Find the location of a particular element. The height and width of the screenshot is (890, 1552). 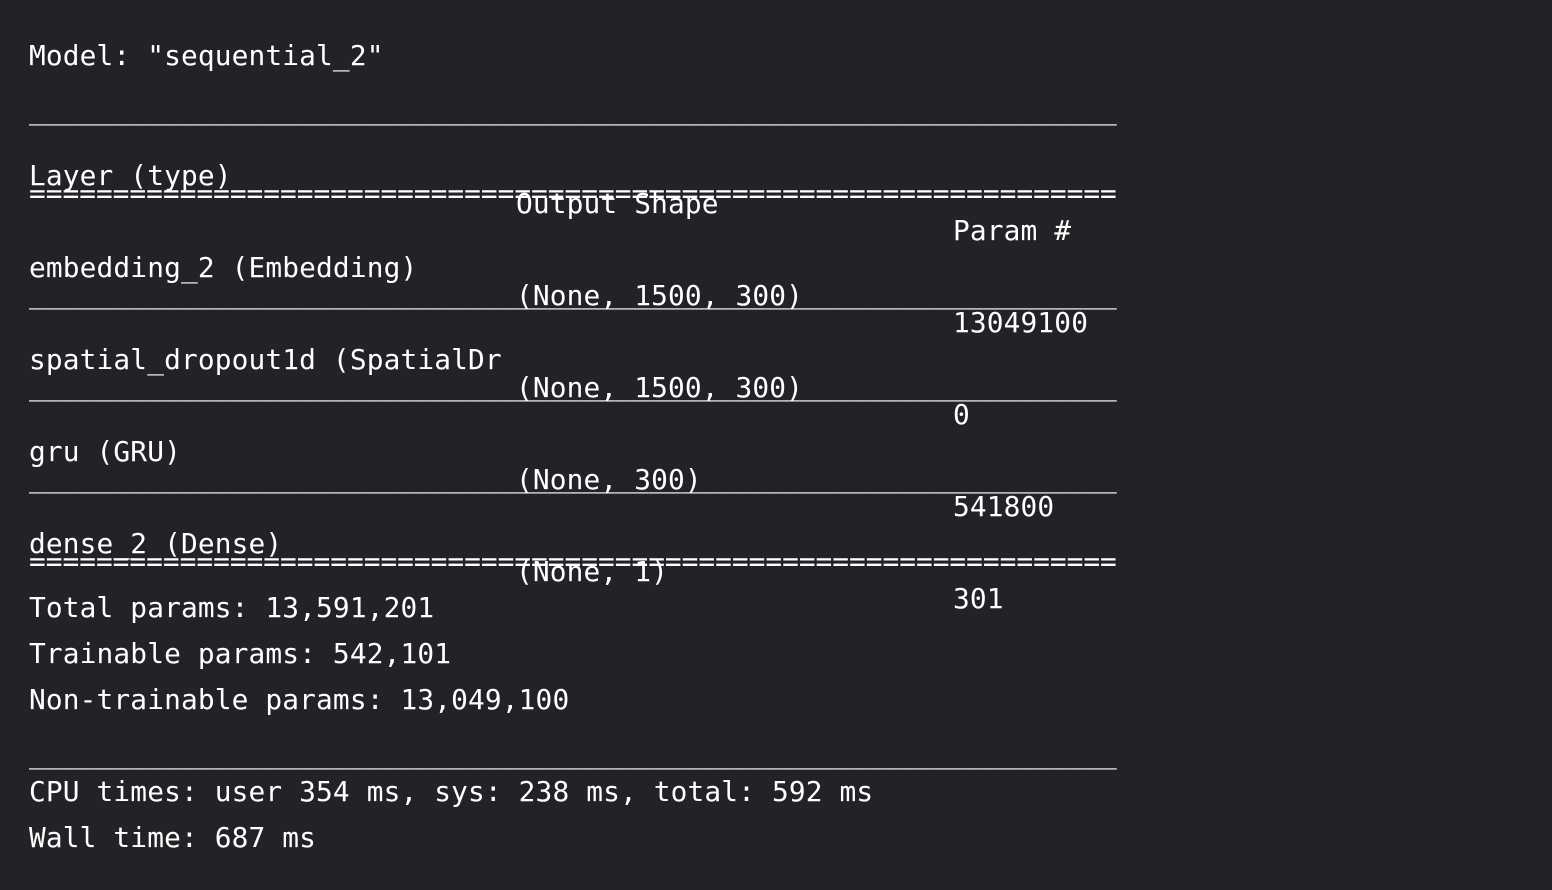

trainable-params: Trainable params: 542,101 is located at coordinates (240, 653).